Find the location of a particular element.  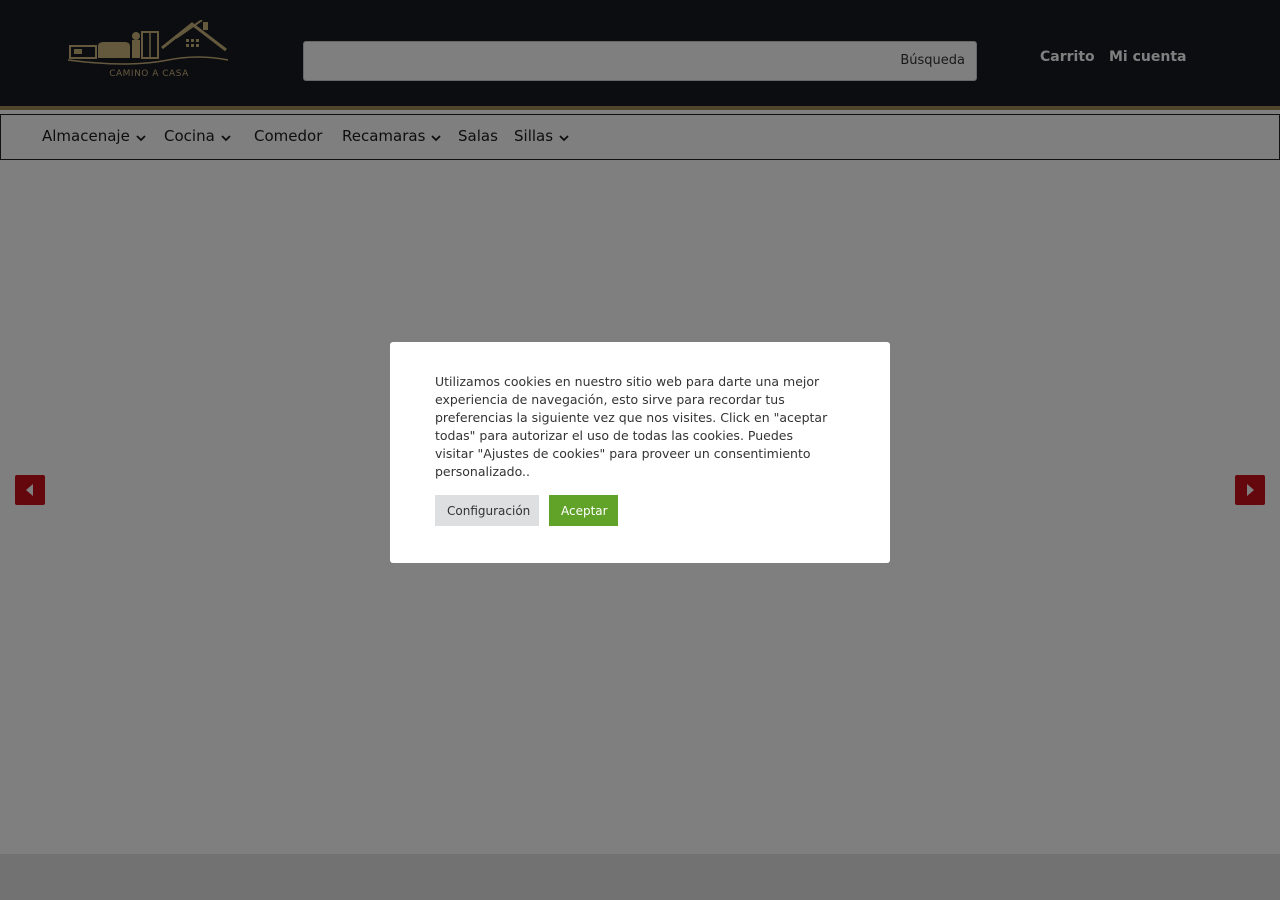

cookie-accept-button: Aceptar is located at coordinates (583, 510).